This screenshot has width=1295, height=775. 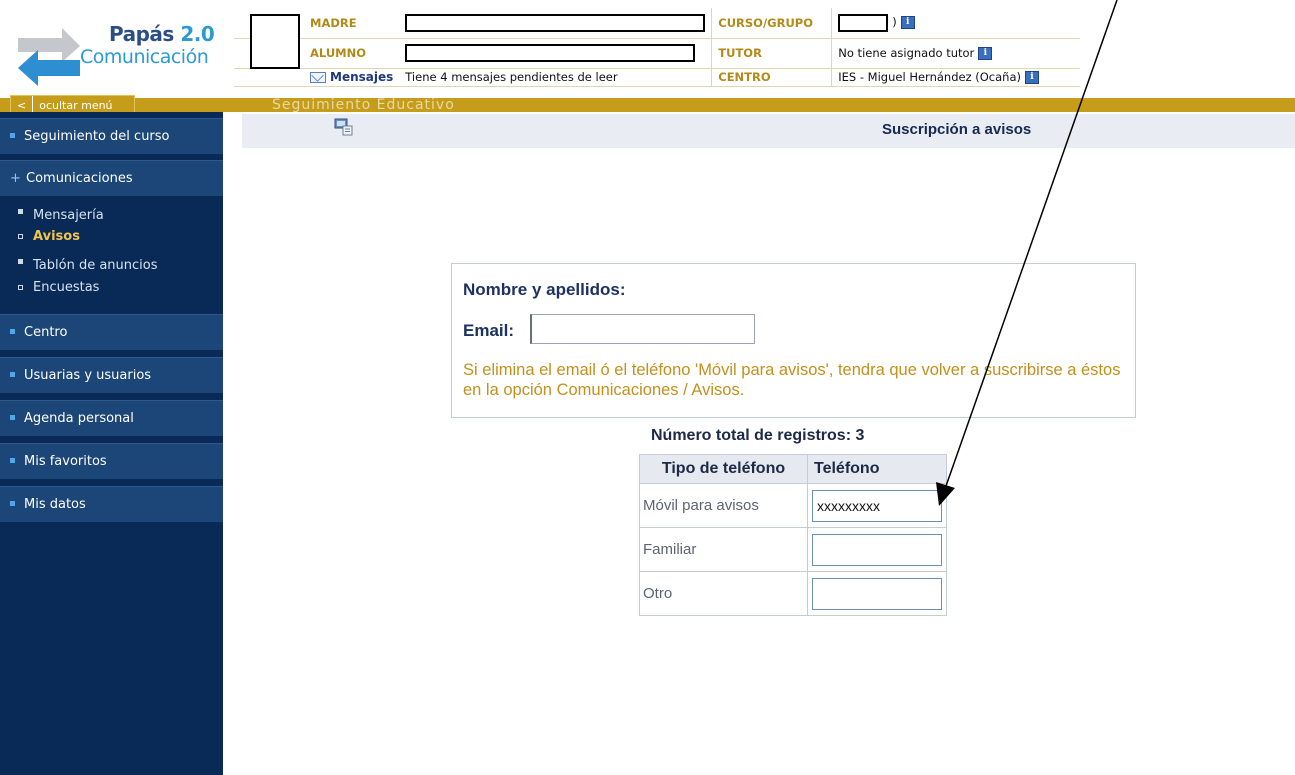 What do you see at coordinates (49, 236) in the screenshot?
I see `sidebar-subitem-avisos: Avisos` at bounding box center [49, 236].